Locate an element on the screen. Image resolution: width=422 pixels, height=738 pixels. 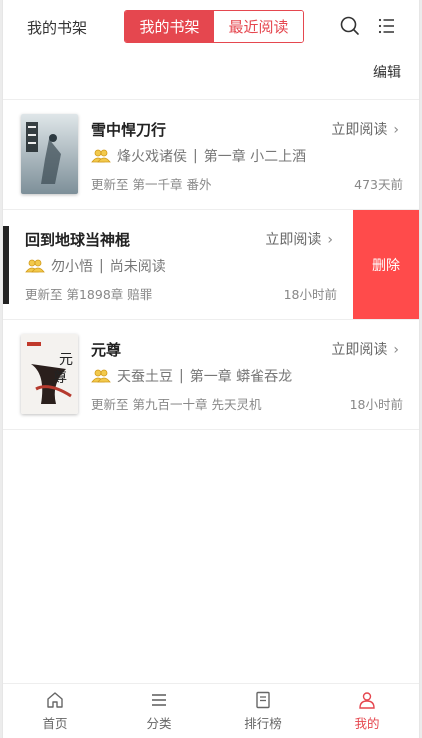
page-title: 我的书架 is located at coordinates (57, 28).